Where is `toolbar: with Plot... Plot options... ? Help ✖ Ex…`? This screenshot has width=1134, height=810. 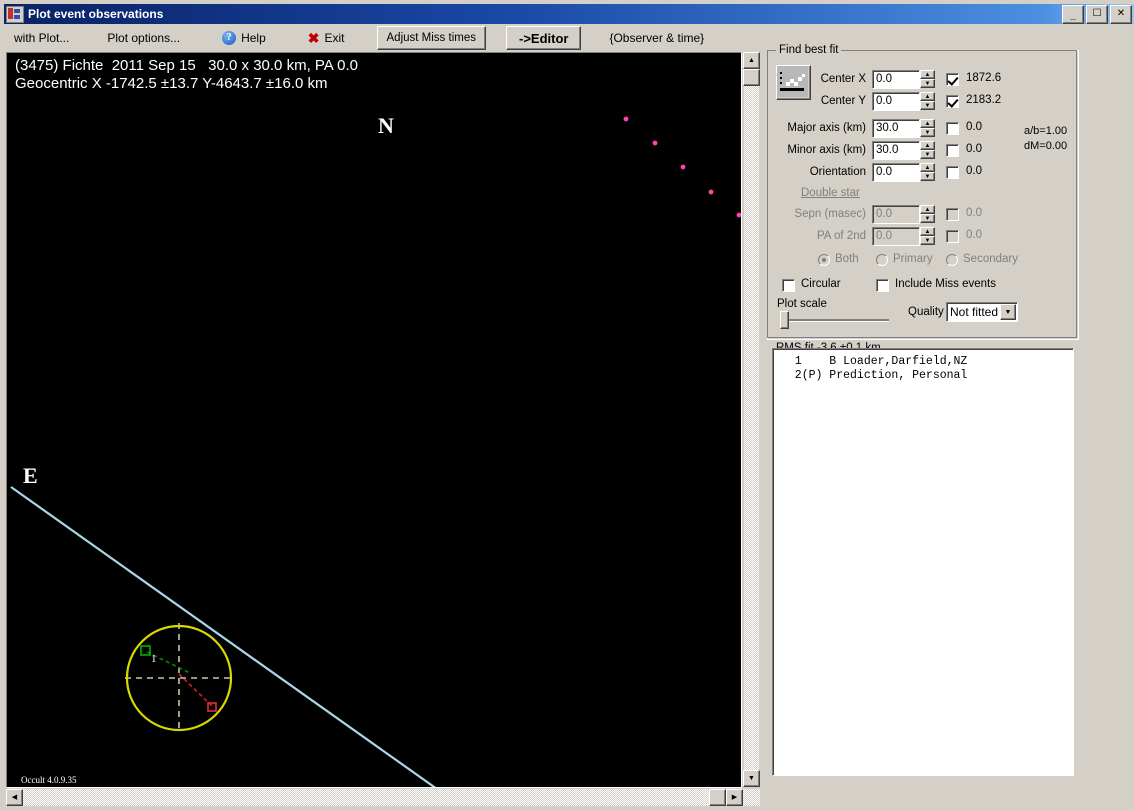
toolbar: with Plot... Plot options... ? Help ✖ Ex… is located at coordinates (569, 38).